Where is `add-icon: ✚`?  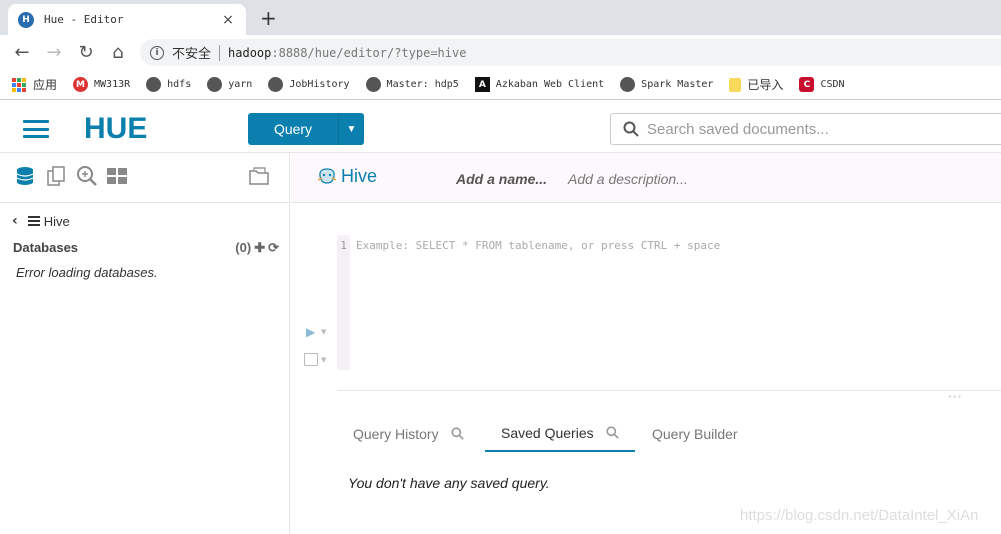
add-icon: ✚ is located at coordinates (259, 248).